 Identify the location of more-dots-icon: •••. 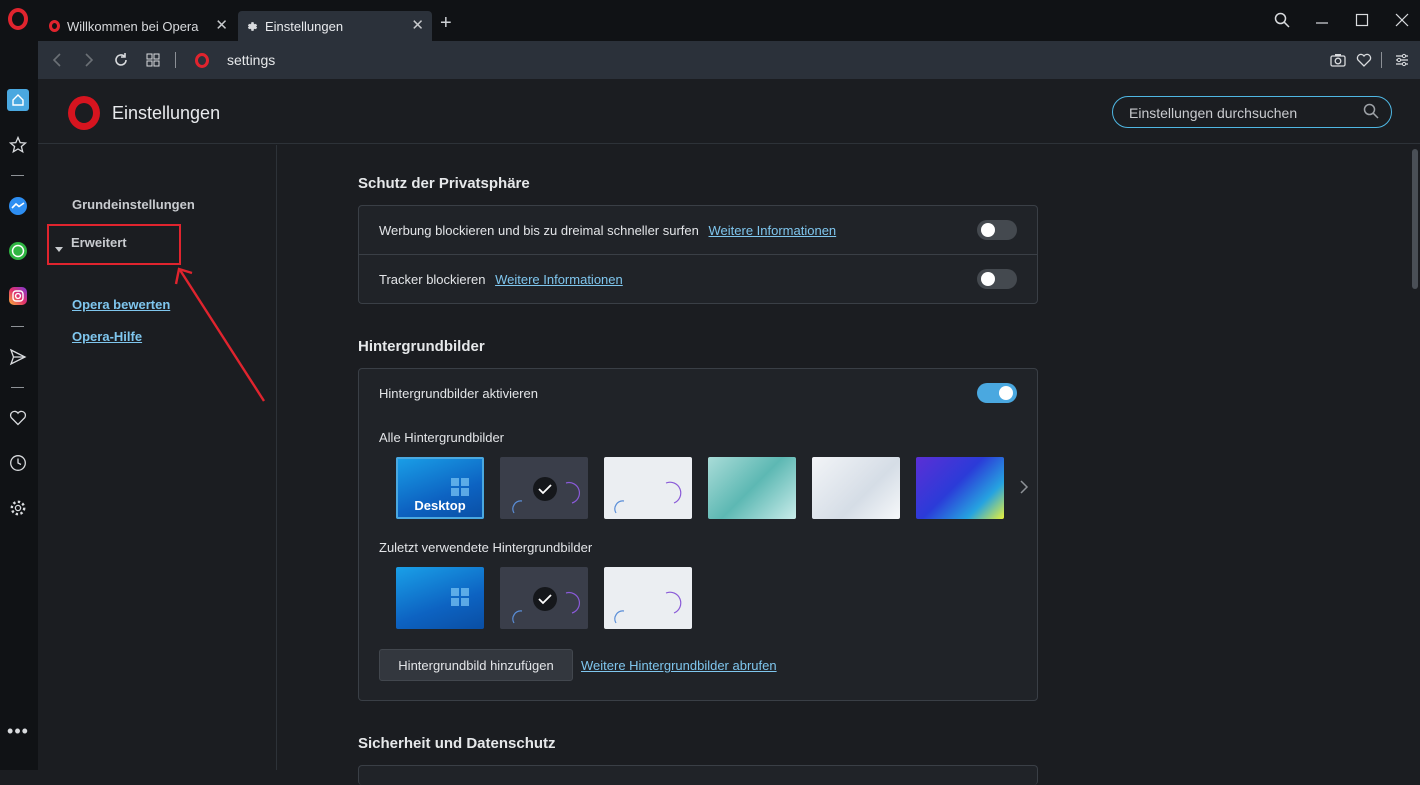
(18, 731).